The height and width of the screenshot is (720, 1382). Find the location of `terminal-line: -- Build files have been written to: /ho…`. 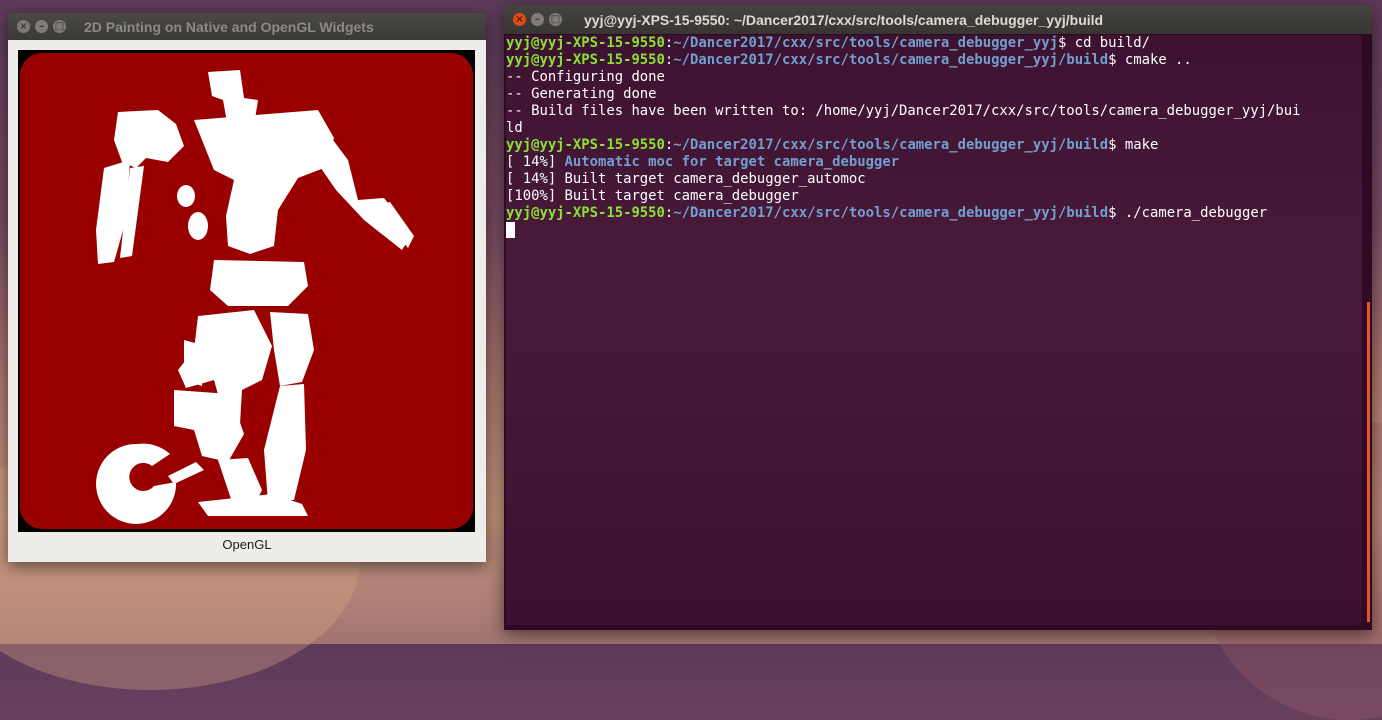

terminal-line: -- Build files have been written to: /ho… is located at coordinates (903, 111).